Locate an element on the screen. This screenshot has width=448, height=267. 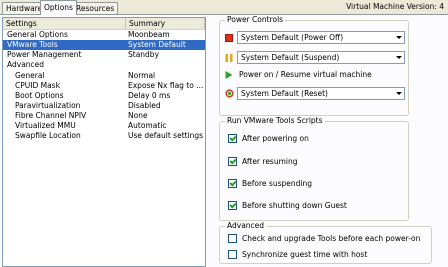
setting-name: Virtualized MMU is located at coordinates (45, 125).